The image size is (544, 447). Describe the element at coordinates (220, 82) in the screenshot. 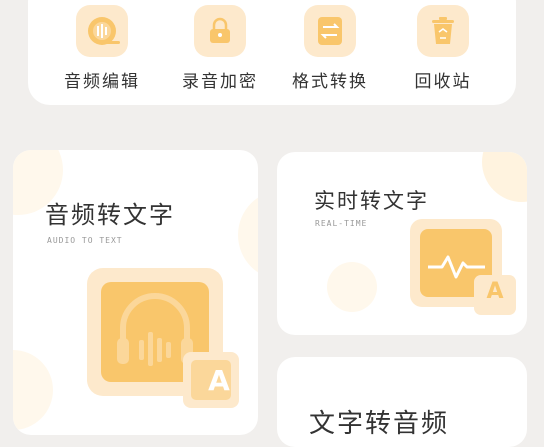

I see `tool-label: 录音加密` at that location.